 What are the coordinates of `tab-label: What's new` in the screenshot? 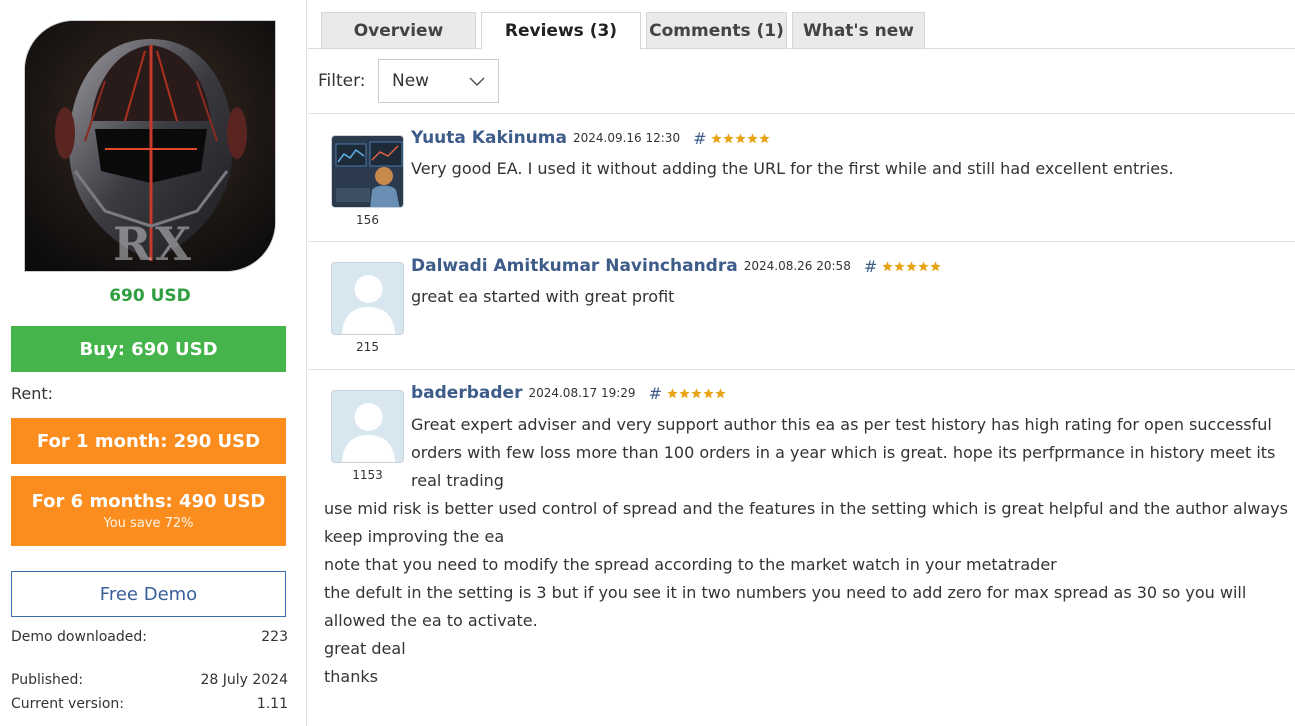 It's located at (858, 30).